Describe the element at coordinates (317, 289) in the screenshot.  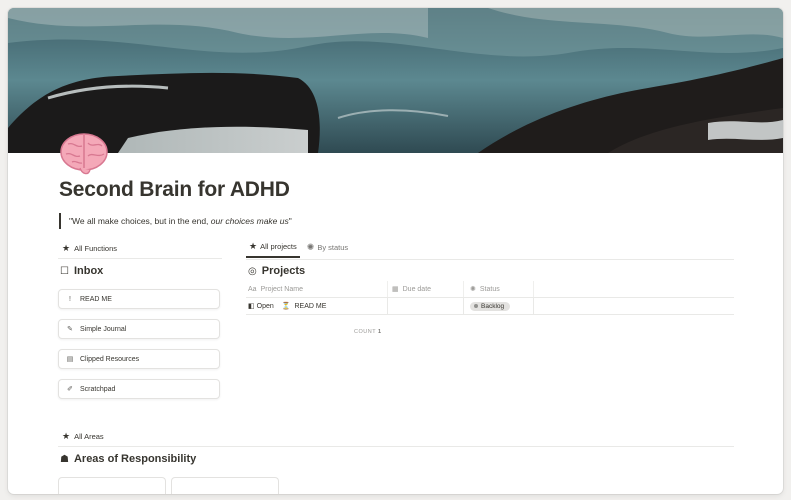
I see `column-header-project-name: Aa Project Name` at that location.